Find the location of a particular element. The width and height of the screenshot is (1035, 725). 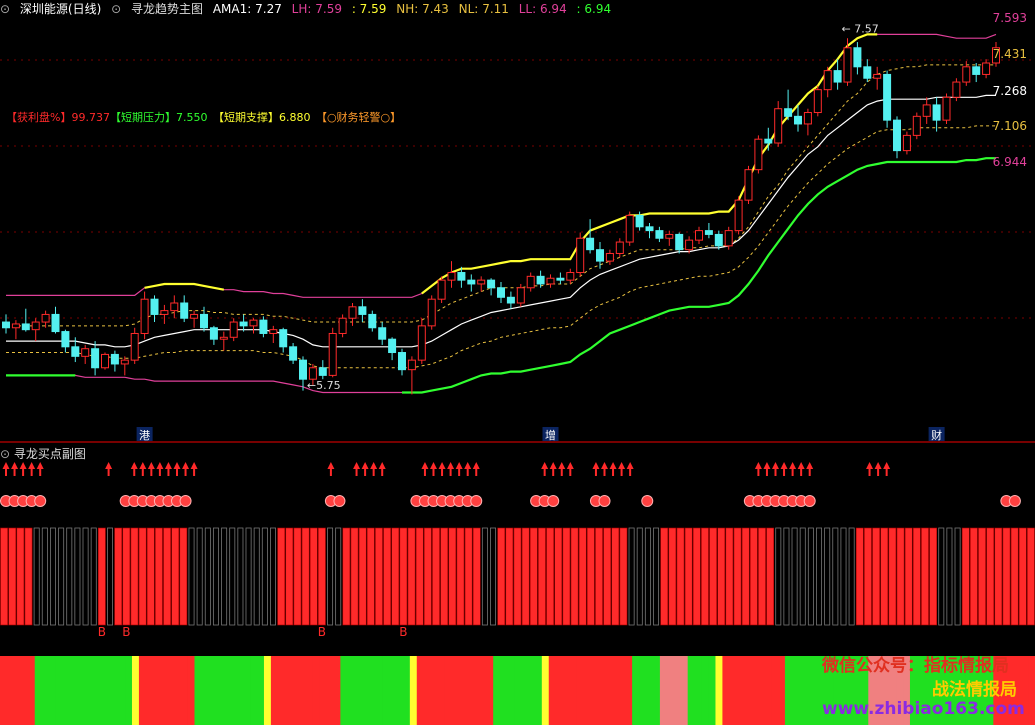

price-annotation: ← 7.57 is located at coordinates (860, 29).